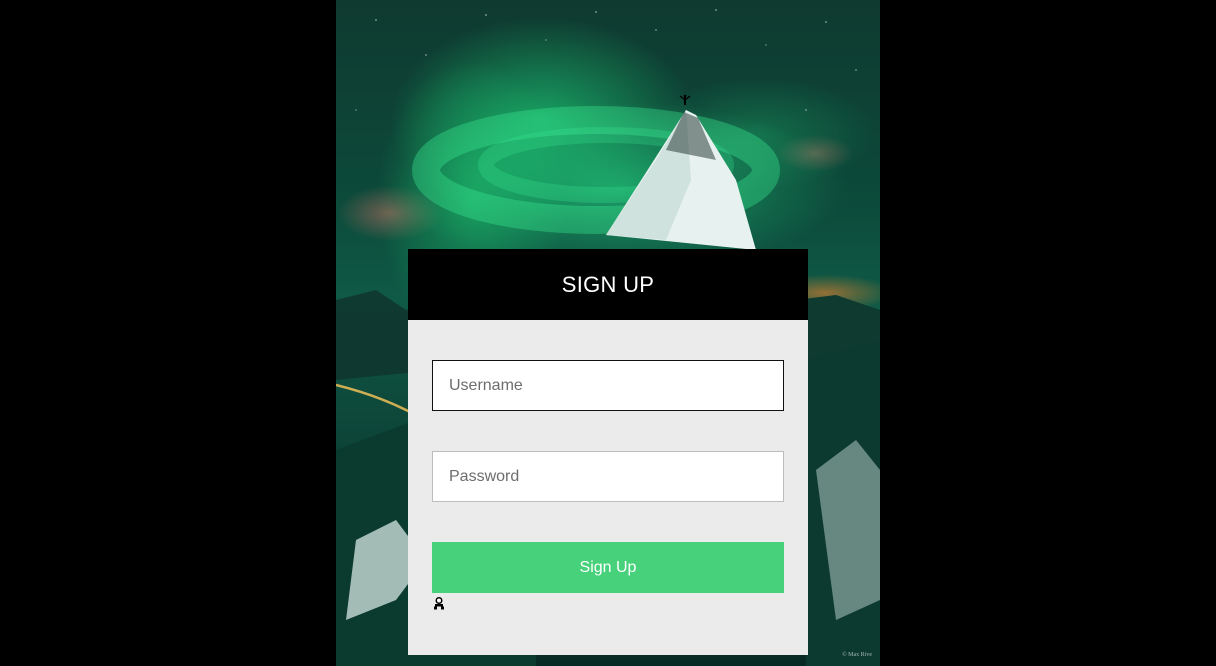 The width and height of the screenshot is (1216, 666). I want to click on photo-credit: © Max Rive, so click(857, 655).